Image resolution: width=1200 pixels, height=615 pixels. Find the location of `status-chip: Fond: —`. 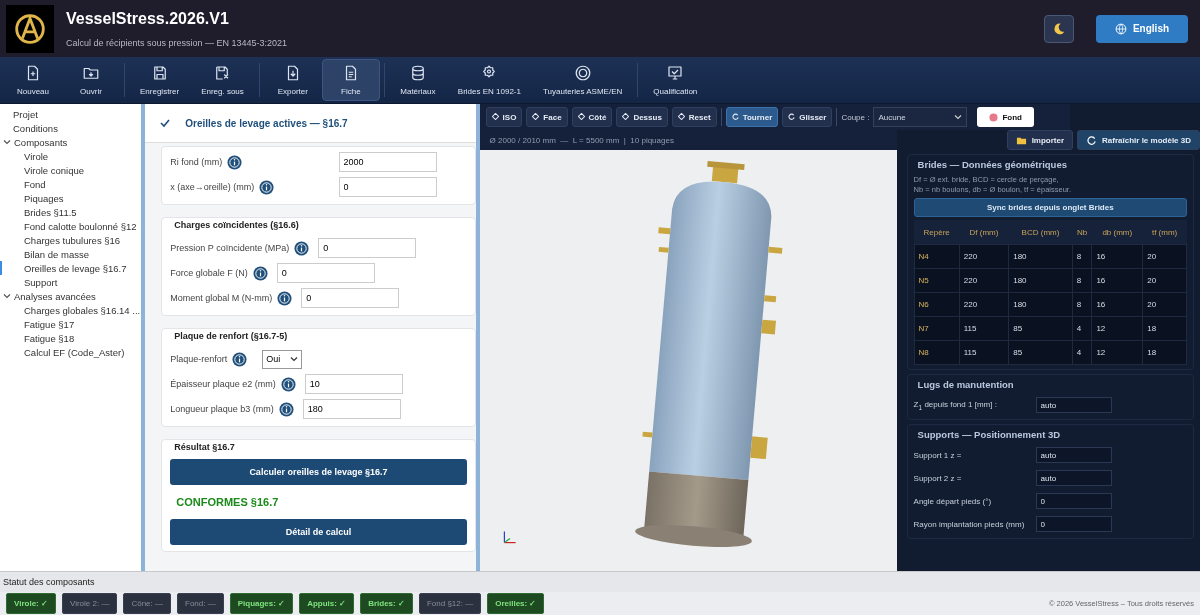

status-chip: Fond: — is located at coordinates (200, 603).